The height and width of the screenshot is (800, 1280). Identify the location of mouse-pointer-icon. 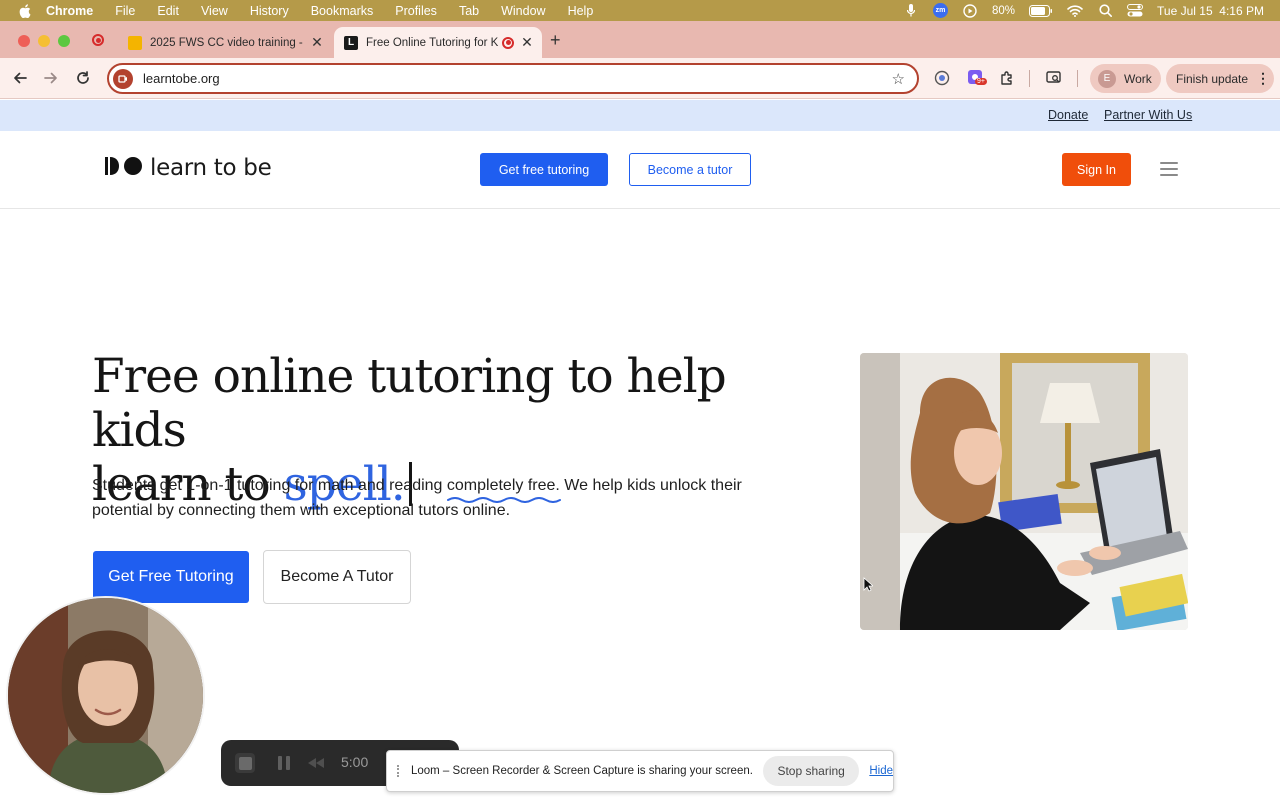
(869, 587).